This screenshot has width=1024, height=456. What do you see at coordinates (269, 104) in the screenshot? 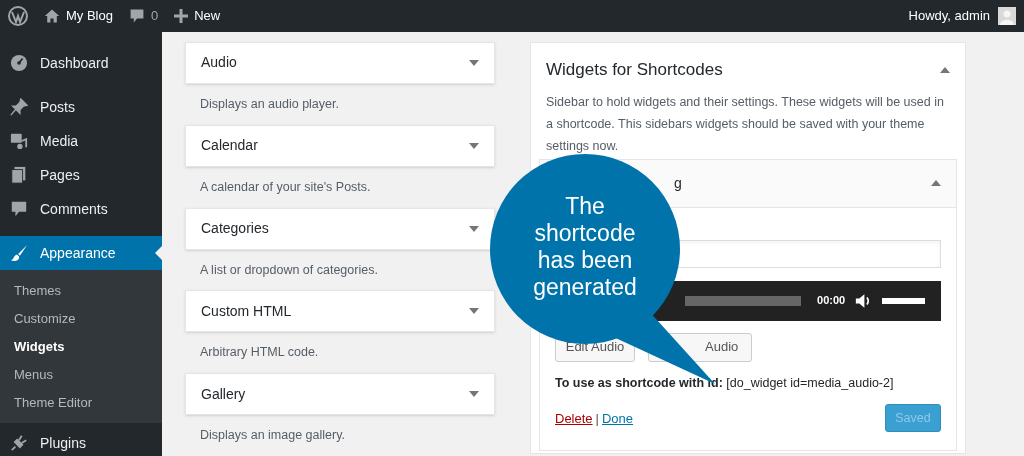
I see `widget-description: Displays an audio player.` at bounding box center [269, 104].